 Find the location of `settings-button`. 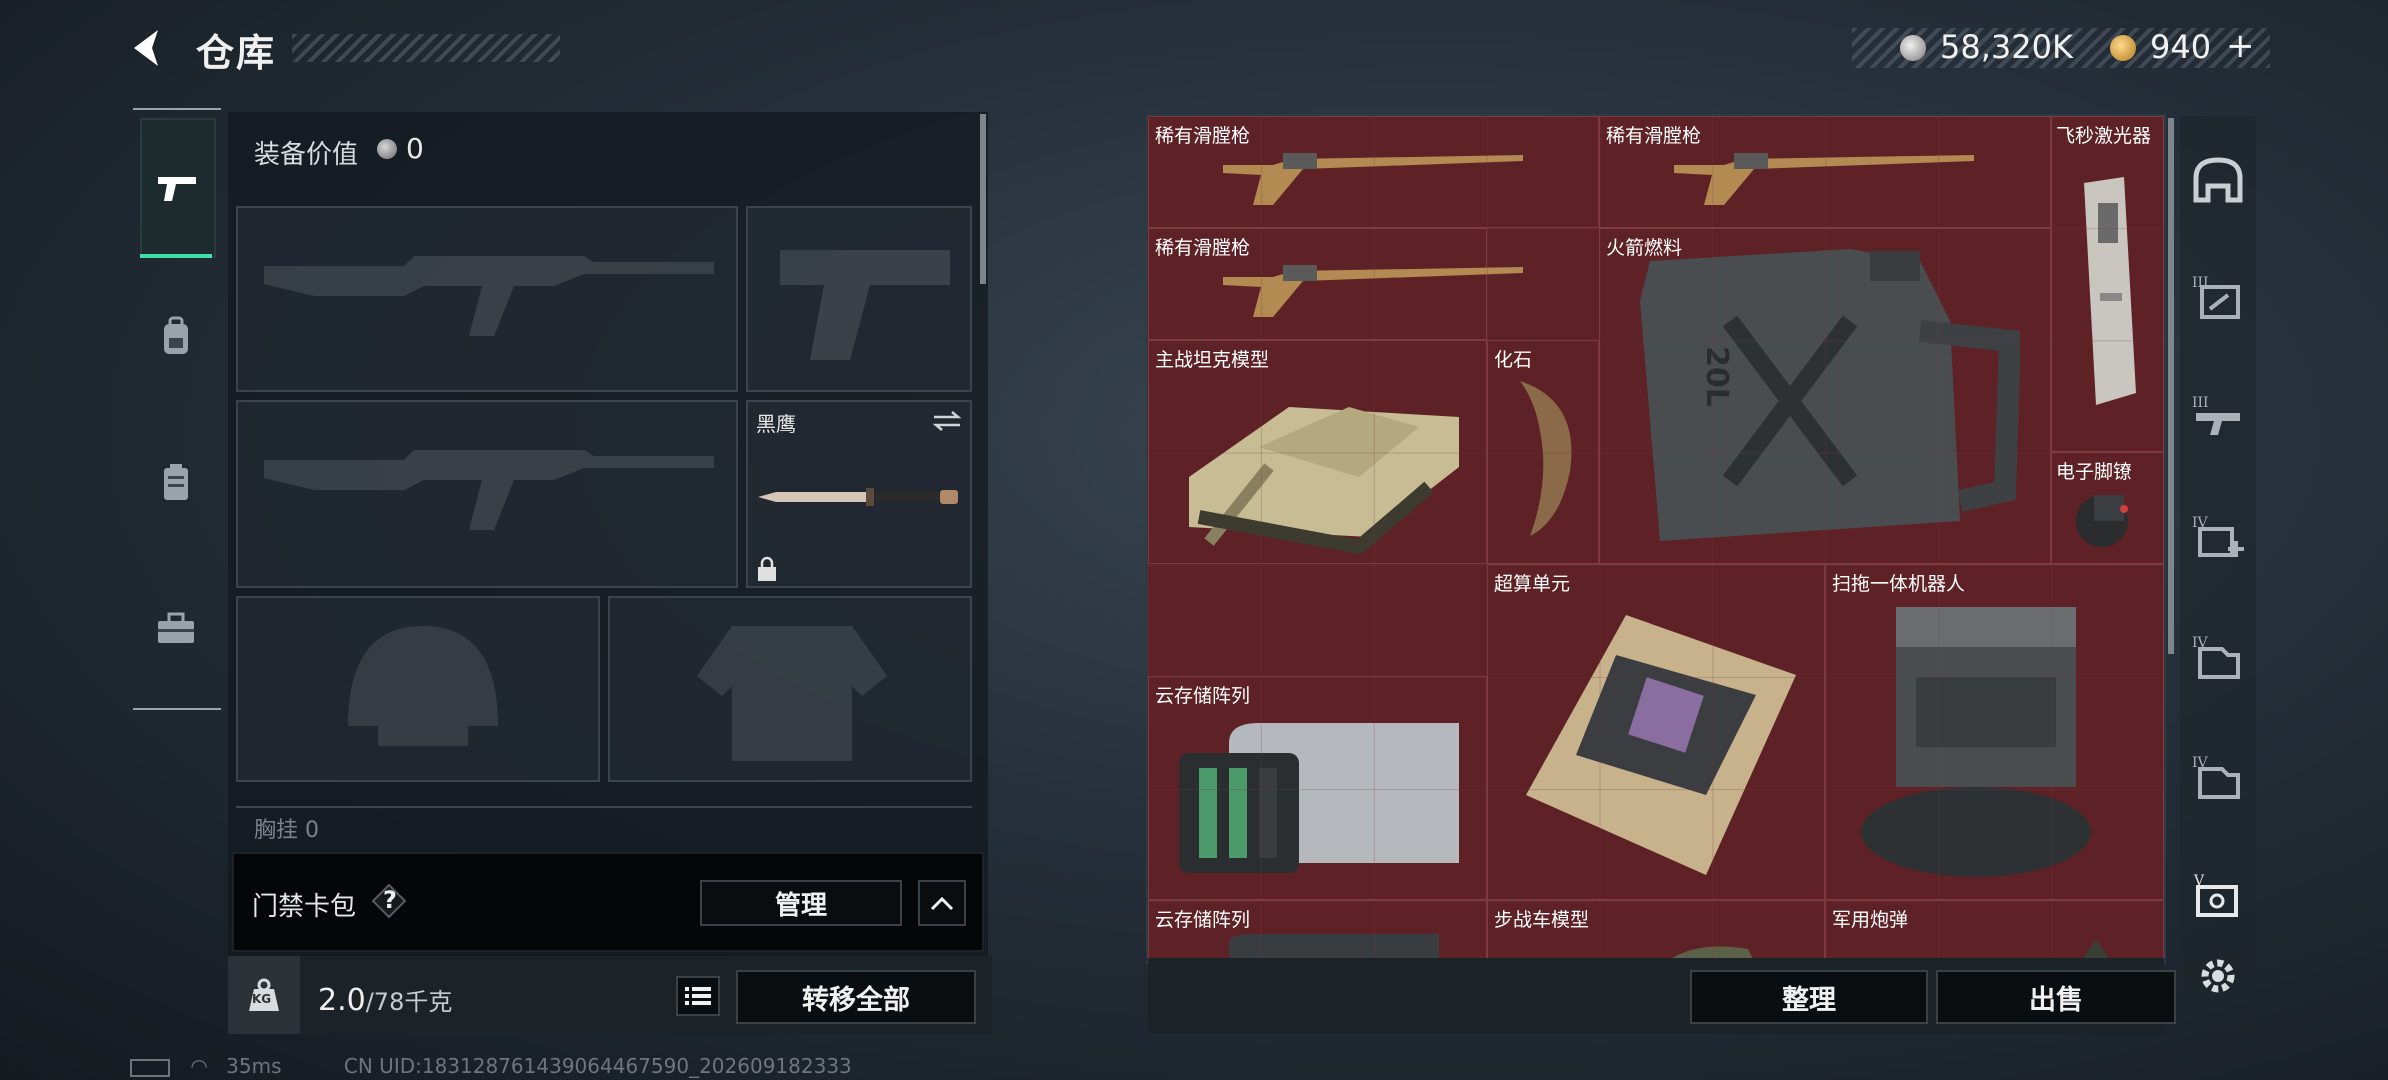

settings-button is located at coordinates (2218, 976).